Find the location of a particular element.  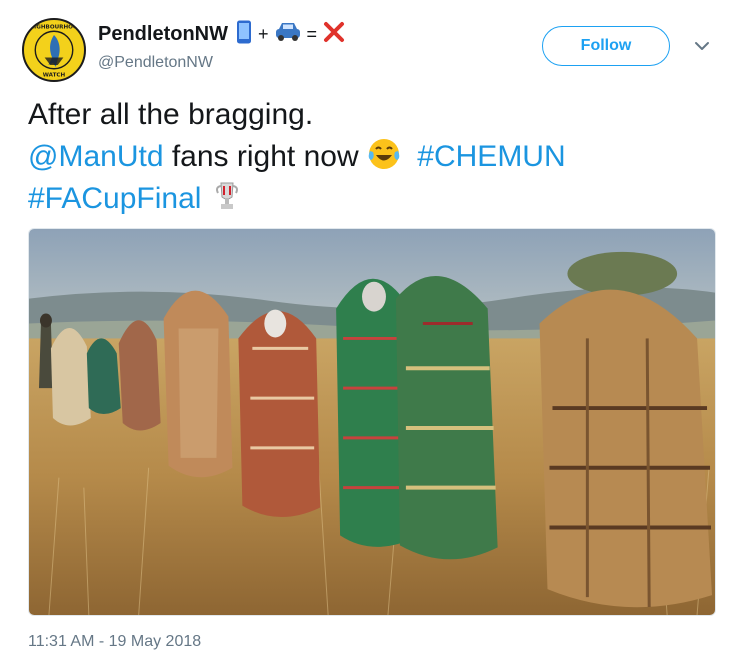

tweet-text-line-2: @ManUtd fans right now #CHEMUN is located at coordinates (378, 157).